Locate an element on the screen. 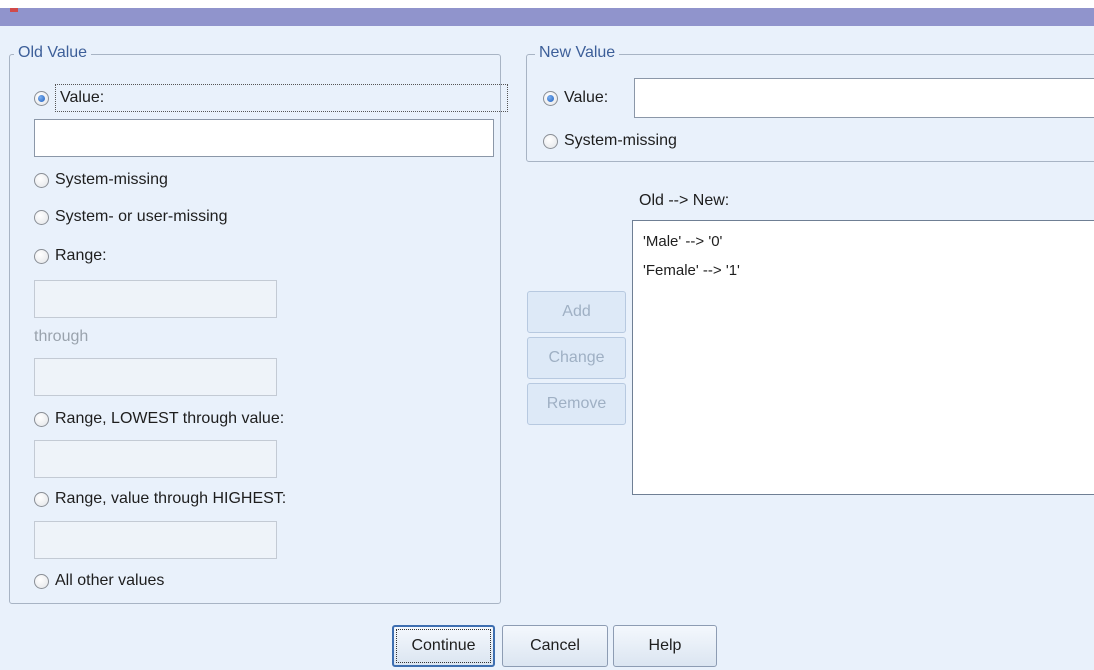 The height and width of the screenshot is (670, 1094). range-lowest-label: Range, LOWEST through value: is located at coordinates (170, 418).